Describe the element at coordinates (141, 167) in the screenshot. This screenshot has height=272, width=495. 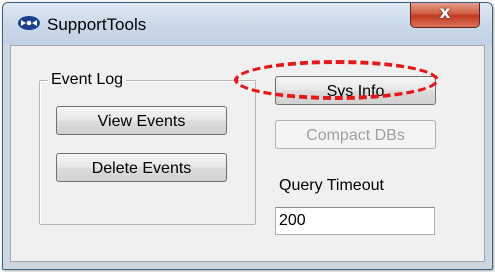
I see `delete-events-button: Delete Events` at that location.